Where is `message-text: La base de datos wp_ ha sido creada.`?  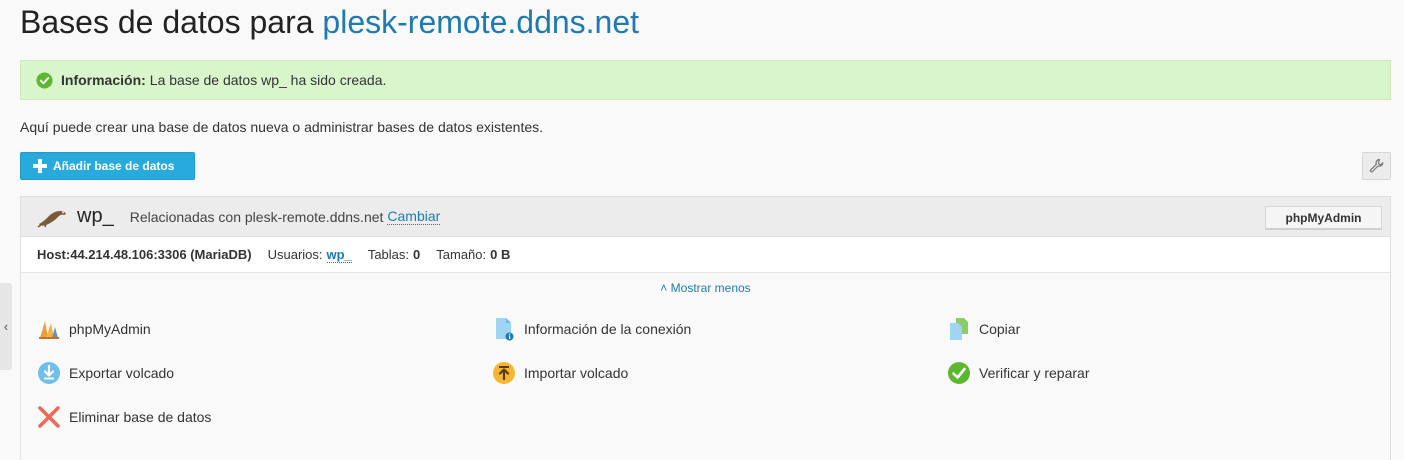
message-text: La base de datos wp_ ha sido creada. is located at coordinates (268, 80).